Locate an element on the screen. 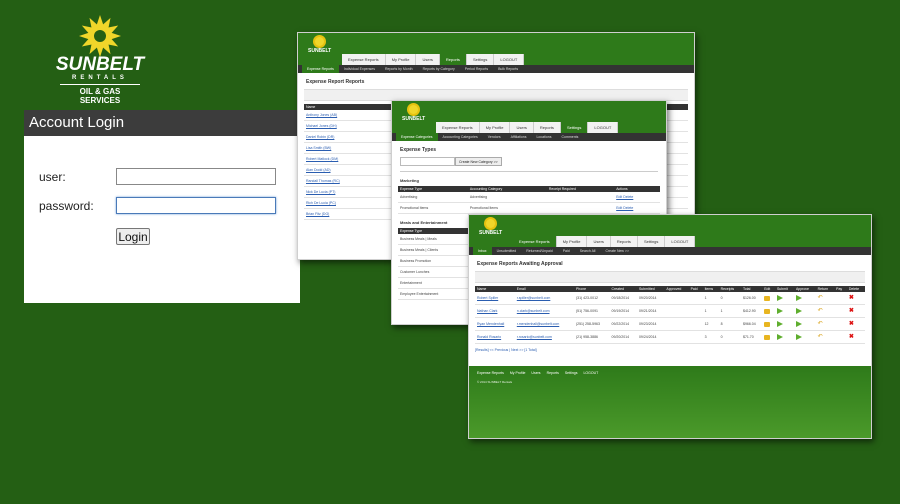 The width and height of the screenshot is (900, 504). row-link: Nathan Clark is located at coordinates (495, 311).